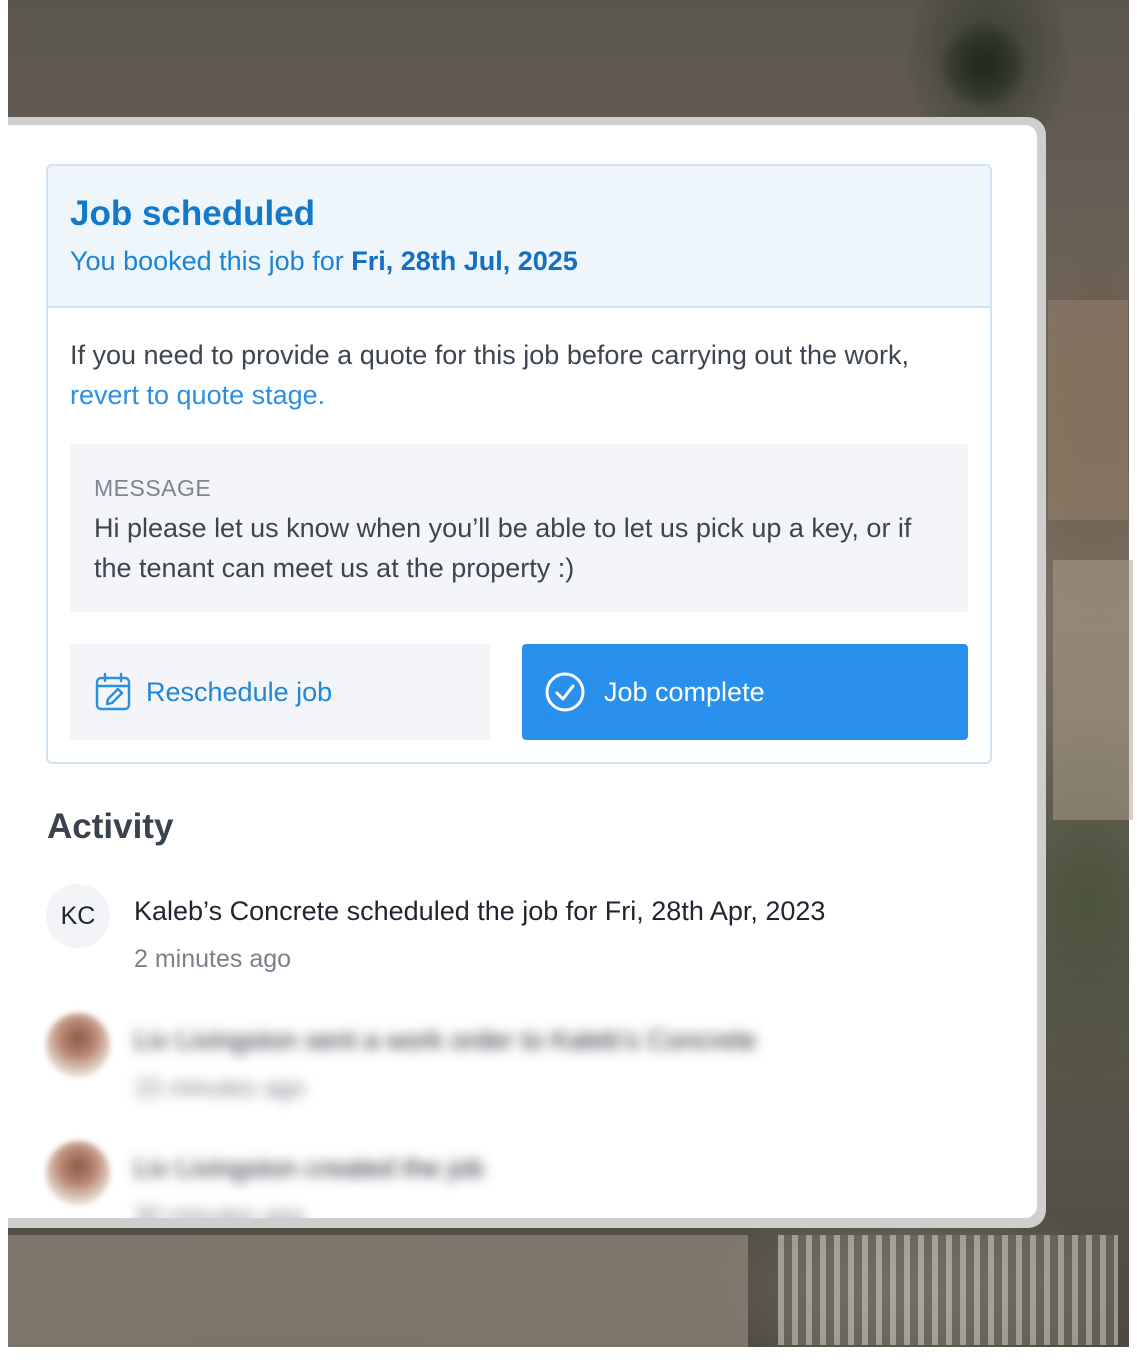 The height and width of the screenshot is (1362, 1137). Describe the element at coordinates (211, 261) in the screenshot. I see `subtitle-prefix: You booked this job for` at that location.